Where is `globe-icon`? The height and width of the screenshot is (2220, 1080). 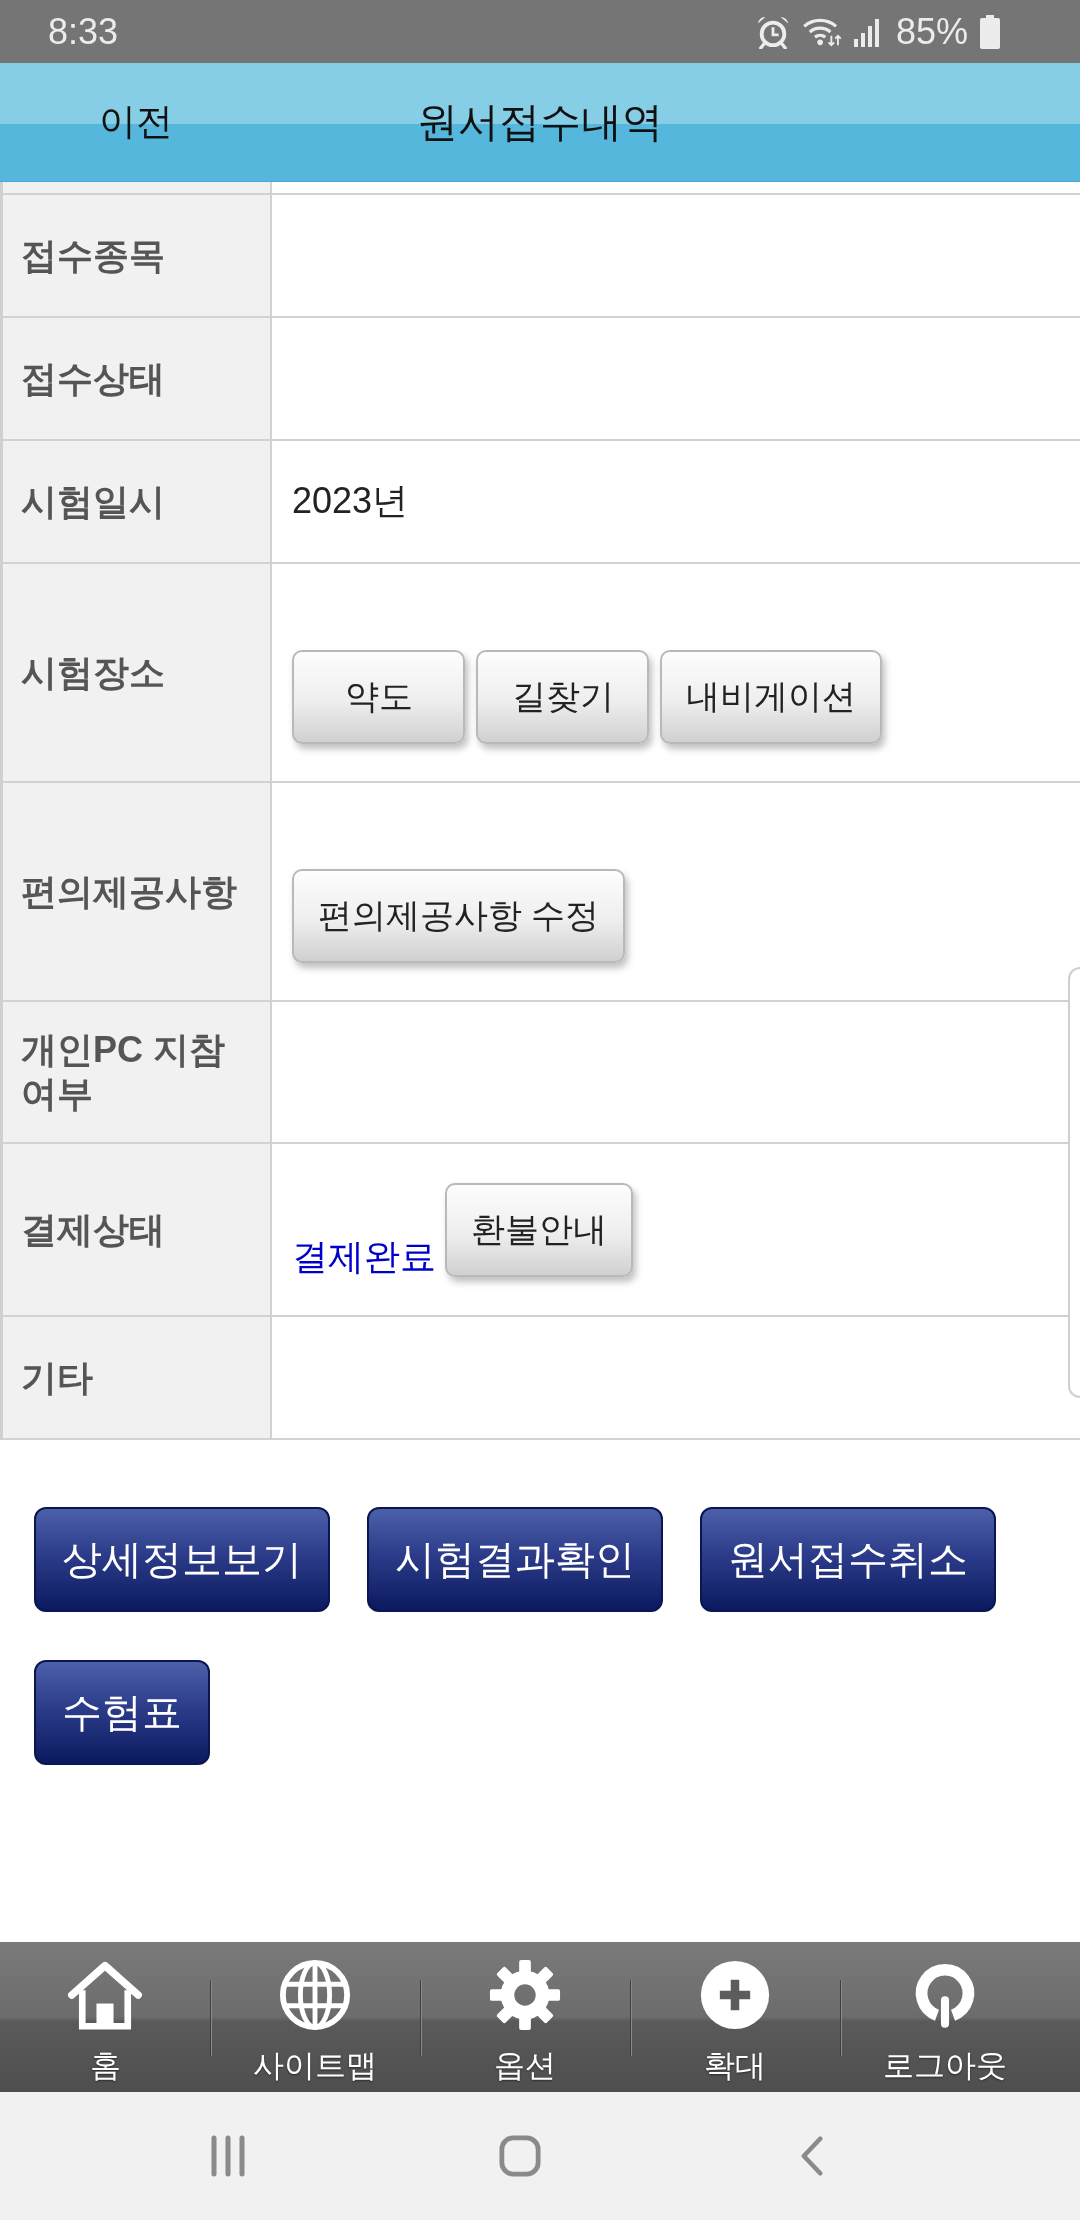 globe-icon is located at coordinates (315, 1995).